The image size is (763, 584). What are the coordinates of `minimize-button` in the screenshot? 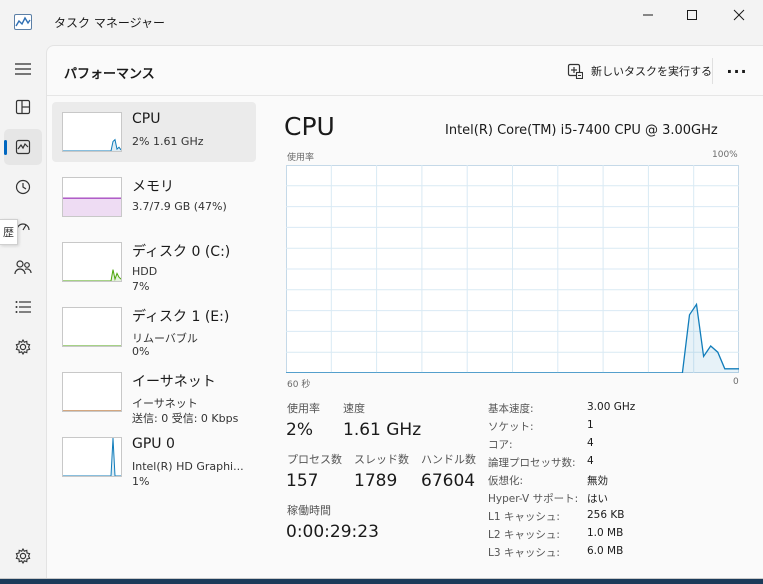 It's located at (648, 15).